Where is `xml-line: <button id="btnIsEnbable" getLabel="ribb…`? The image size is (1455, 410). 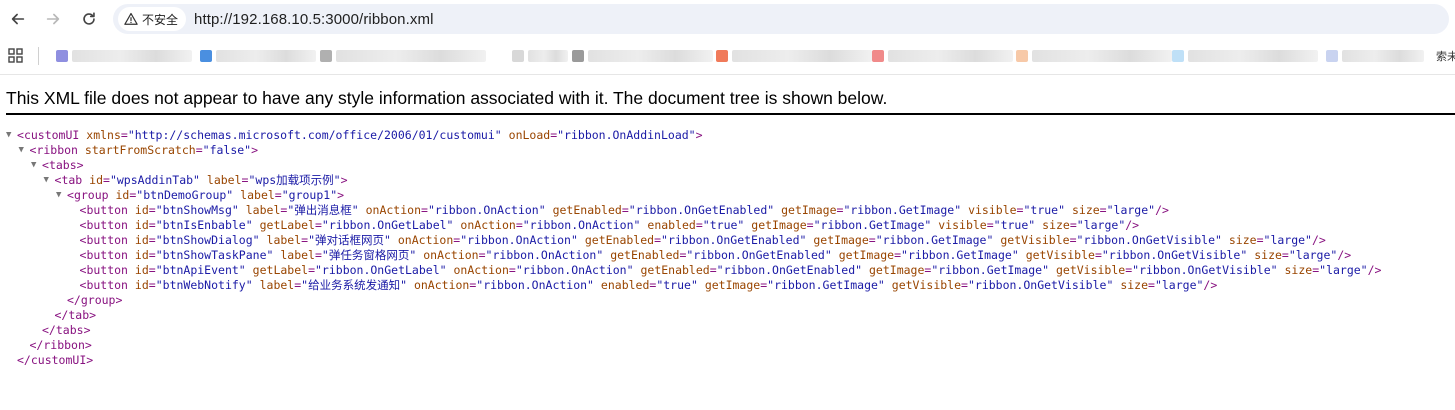
xml-line: <button id="btnIsEnbable" getLabel="ribb… is located at coordinates (727, 225).